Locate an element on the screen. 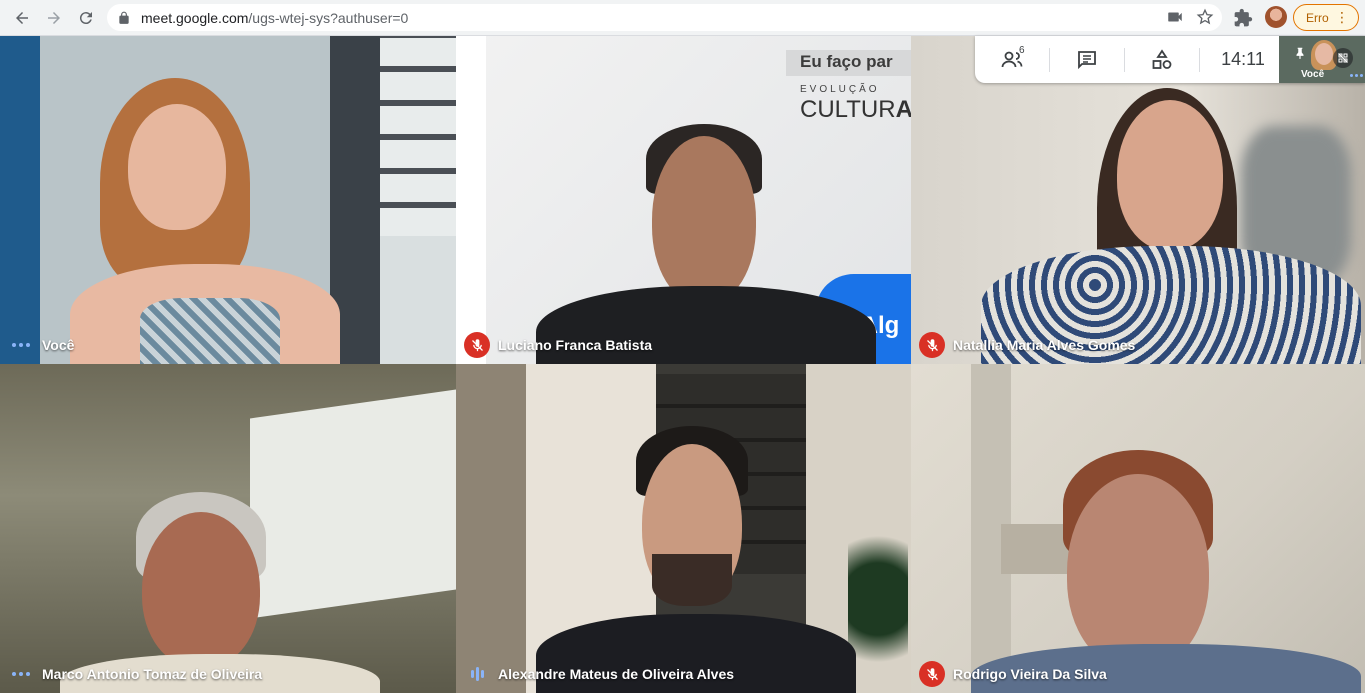 The height and width of the screenshot is (693, 1365). self-view-thumbnail: Você is located at coordinates (1322, 59).